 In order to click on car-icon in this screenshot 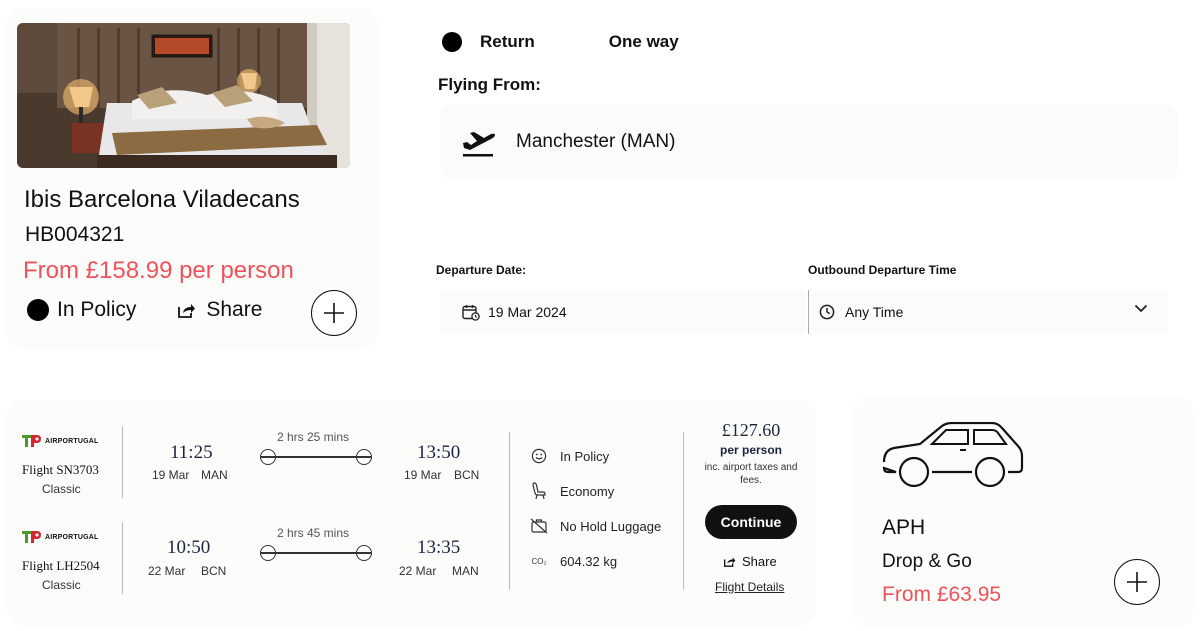, I will do `click(953, 455)`.